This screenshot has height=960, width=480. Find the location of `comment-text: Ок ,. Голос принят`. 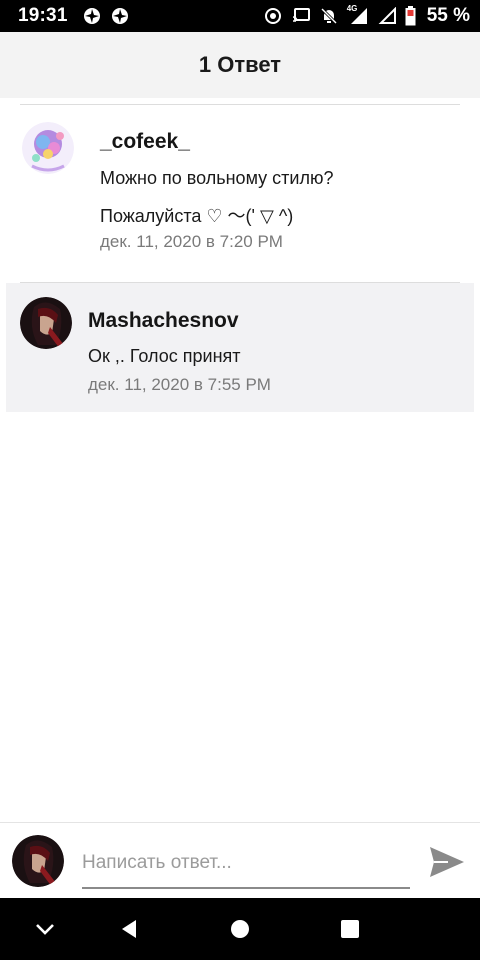

comment-text: Ок ,. Голос принят is located at coordinates (164, 356).